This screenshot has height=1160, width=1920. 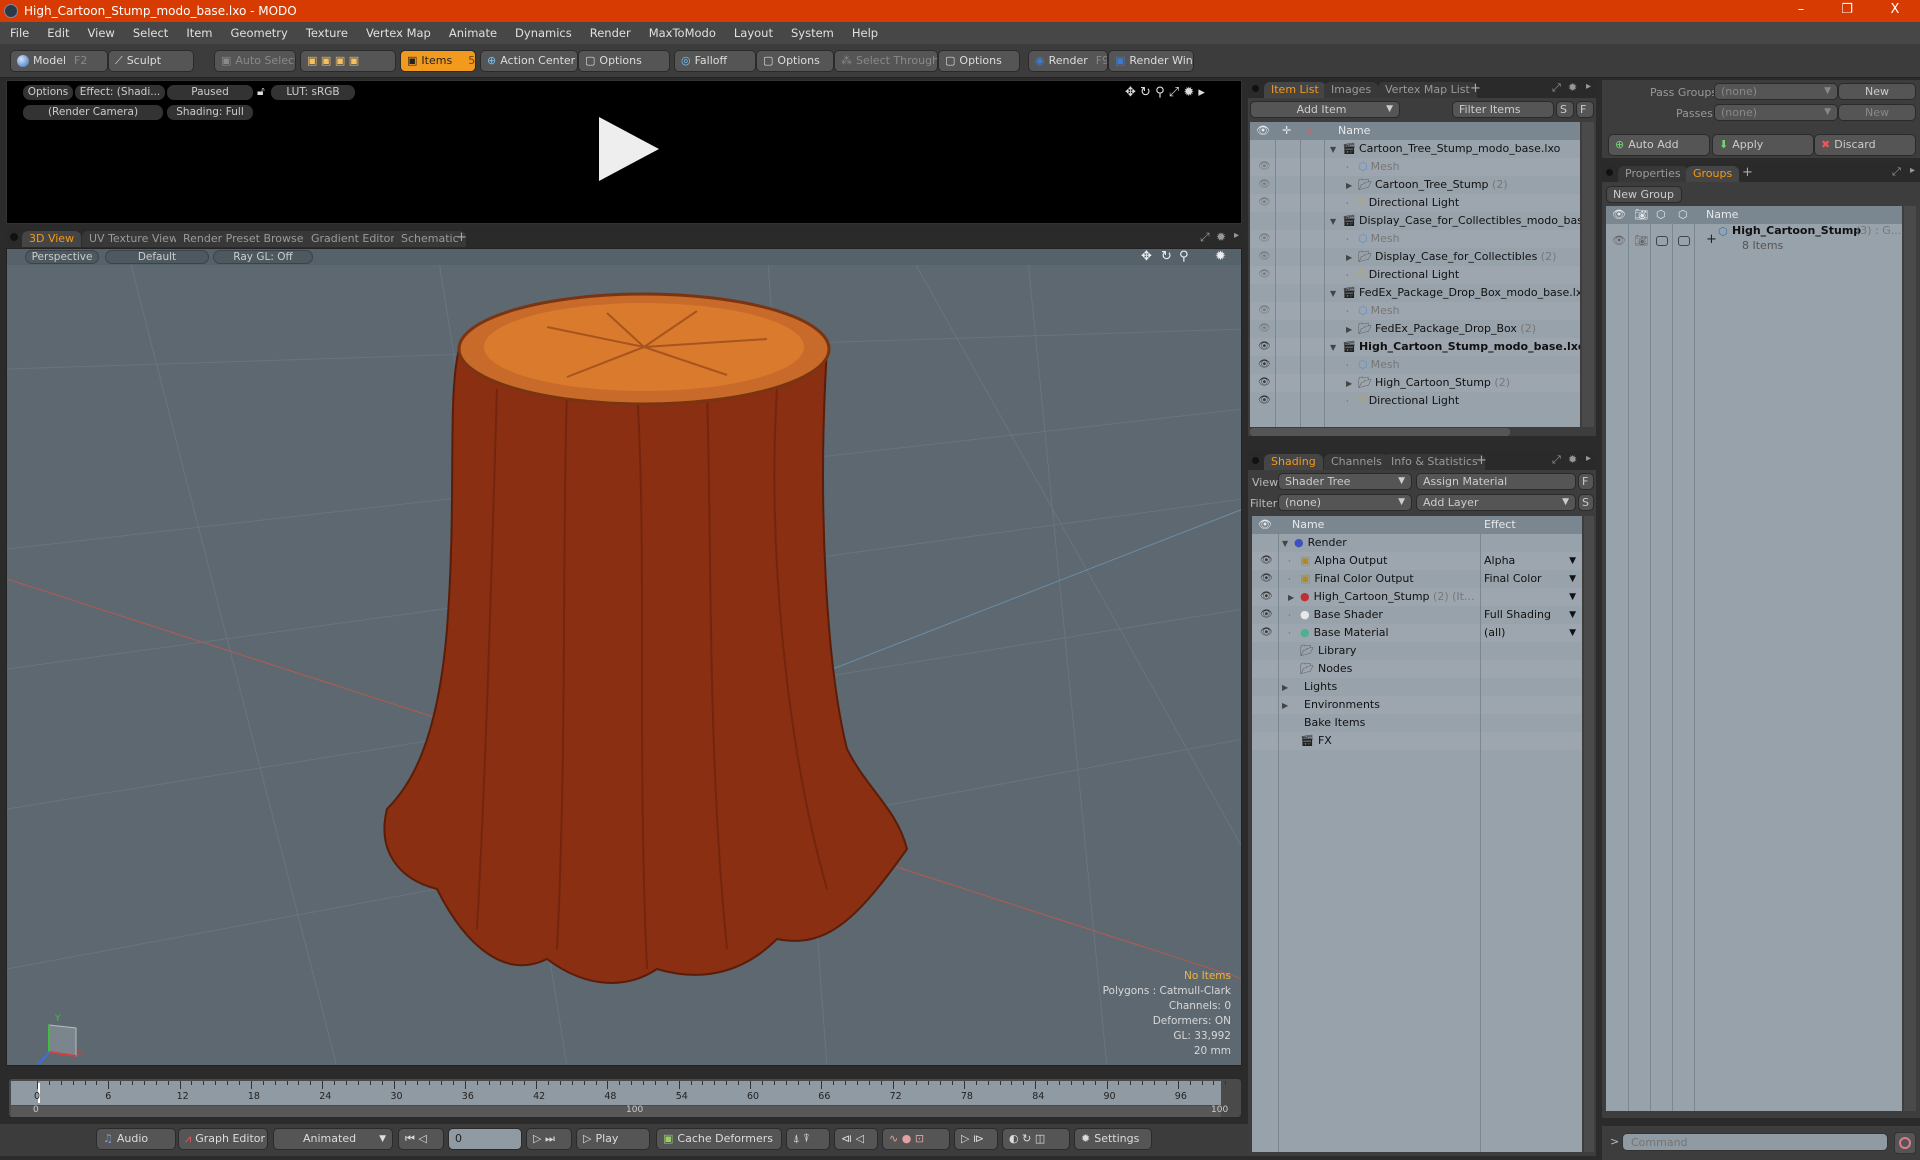 I want to click on shader-tree-row: 👁︎ · ▣ Alpha Output Alpha ▼, so click(x=1417, y=561).